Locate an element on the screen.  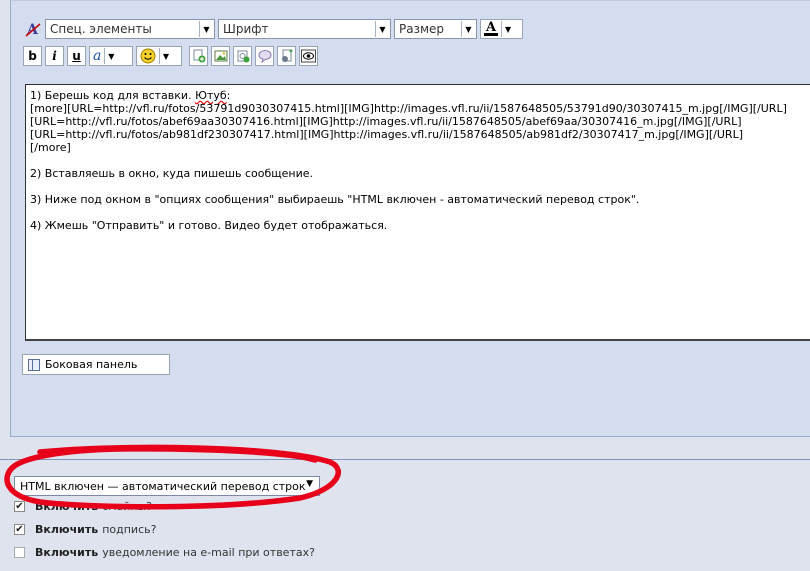
sidebar-toggle-label: Боковая панель is located at coordinates (91, 364).